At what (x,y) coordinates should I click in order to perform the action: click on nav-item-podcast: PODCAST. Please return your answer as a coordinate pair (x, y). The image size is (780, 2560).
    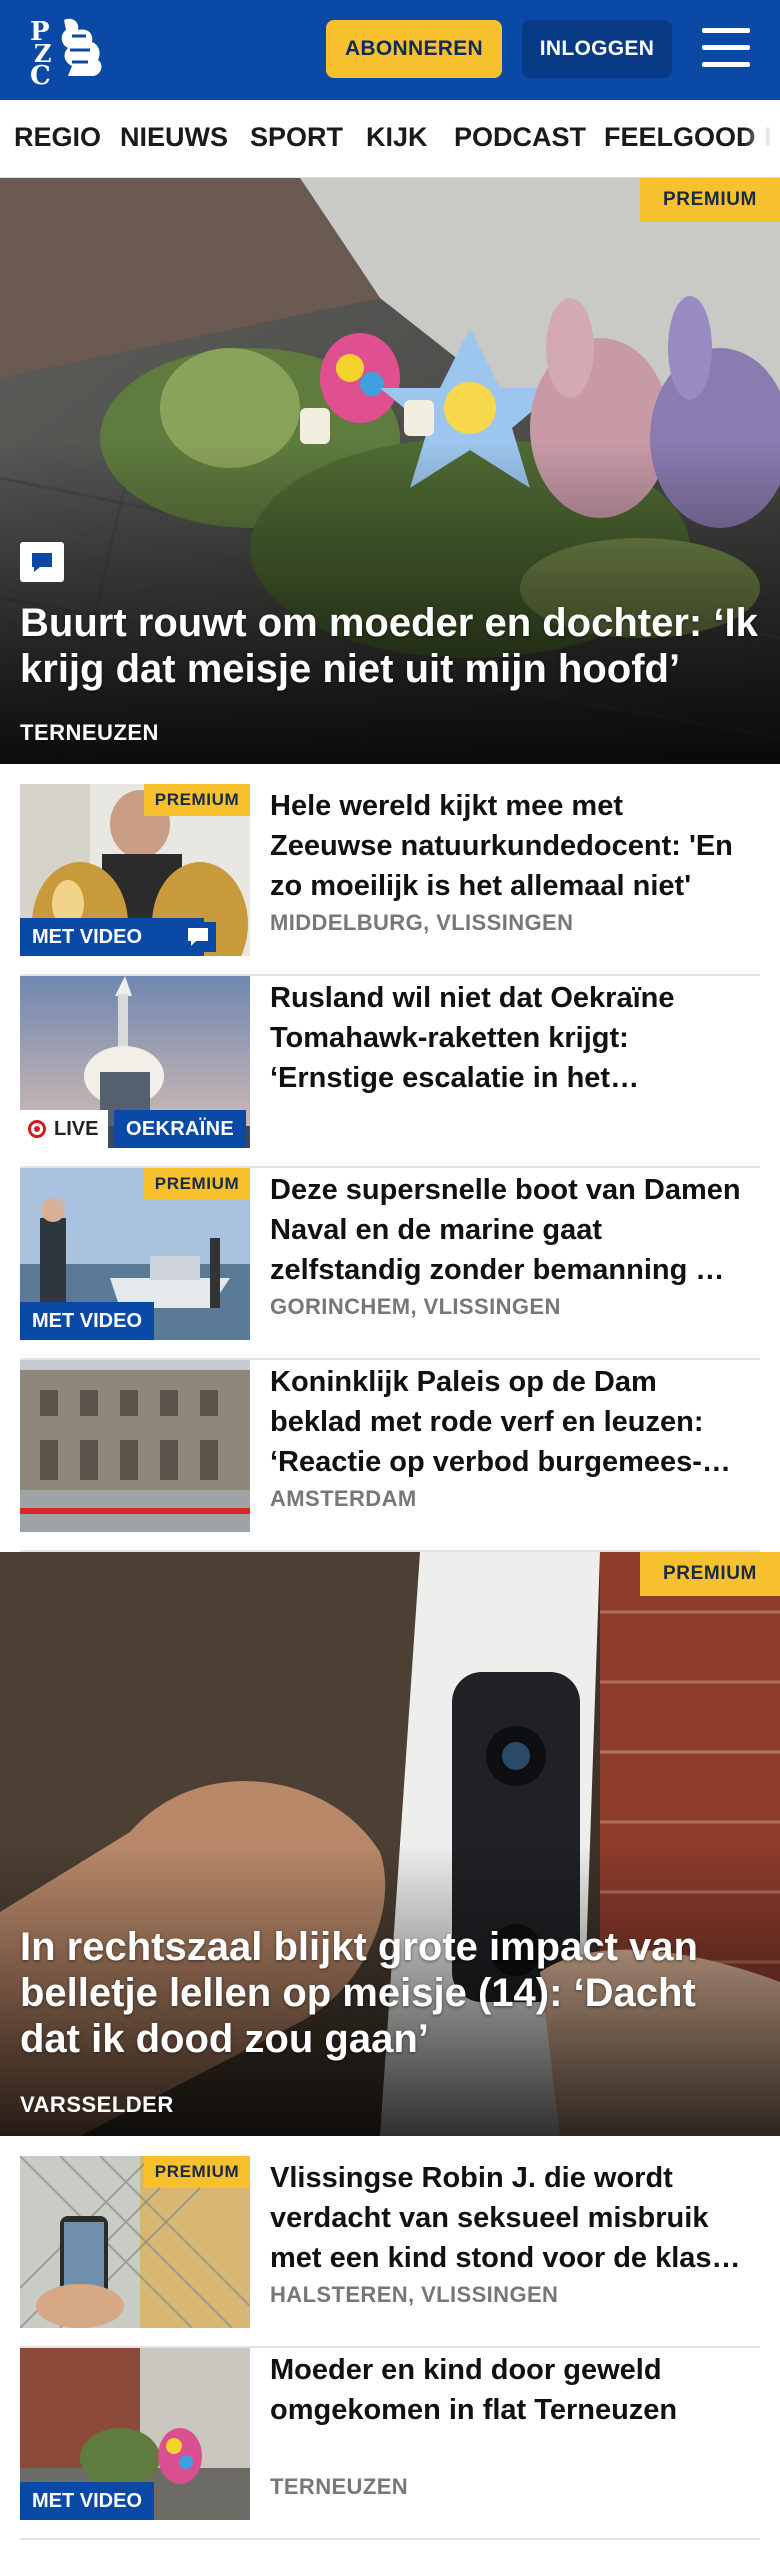
    Looking at the image, I should click on (520, 137).